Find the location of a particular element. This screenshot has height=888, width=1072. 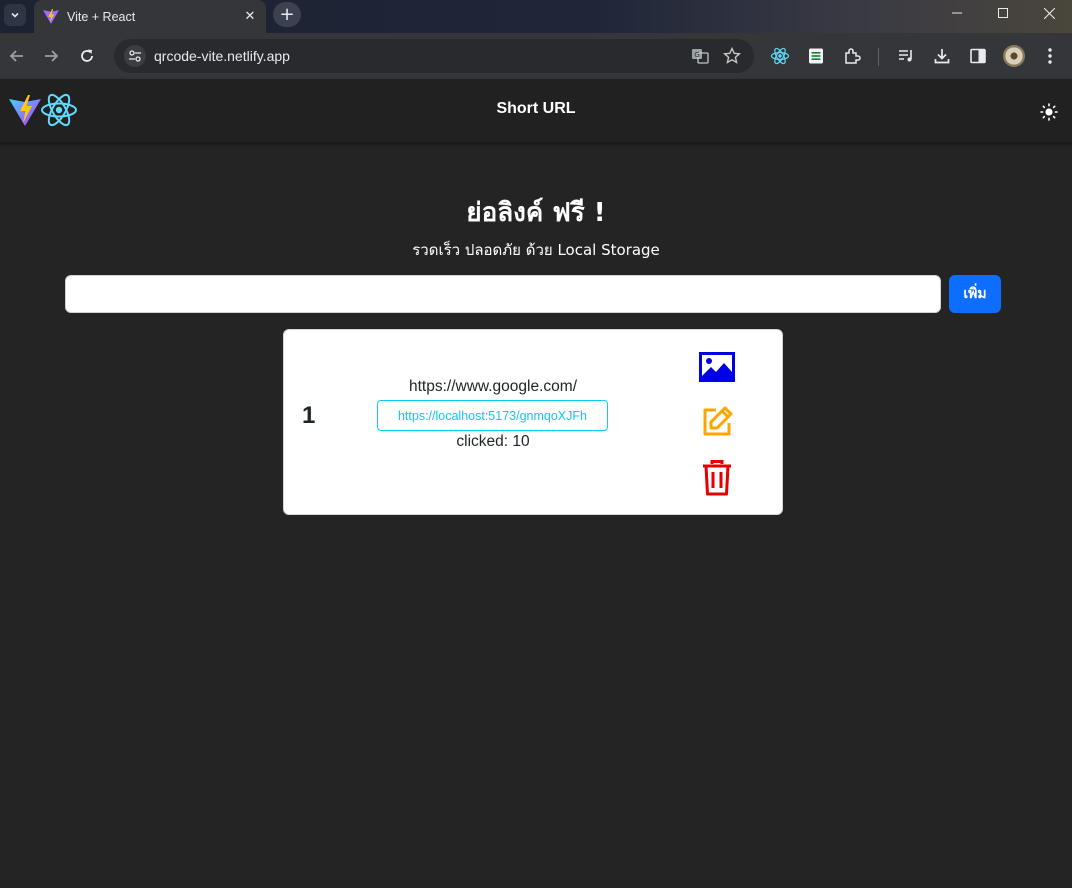

close-window-button is located at coordinates (1049, 13).